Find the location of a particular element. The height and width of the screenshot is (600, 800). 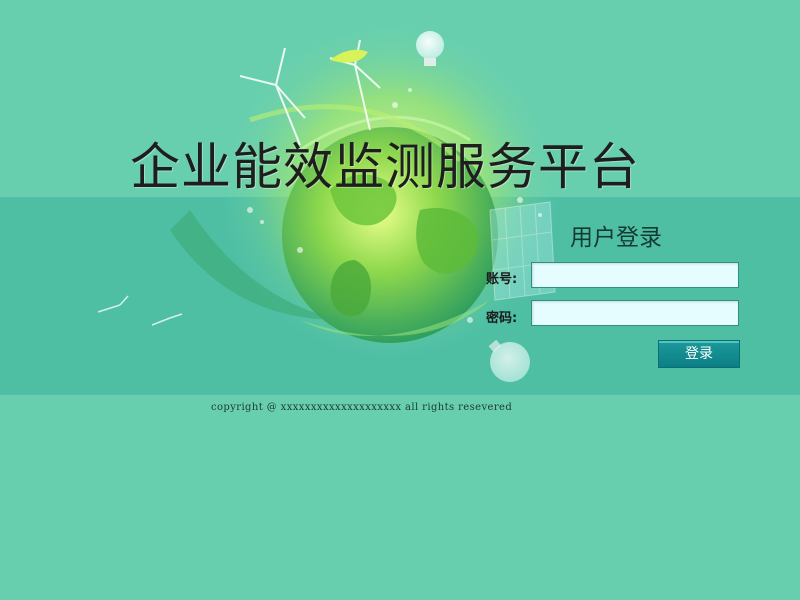

login-button: 登录 is located at coordinates (699, 354).